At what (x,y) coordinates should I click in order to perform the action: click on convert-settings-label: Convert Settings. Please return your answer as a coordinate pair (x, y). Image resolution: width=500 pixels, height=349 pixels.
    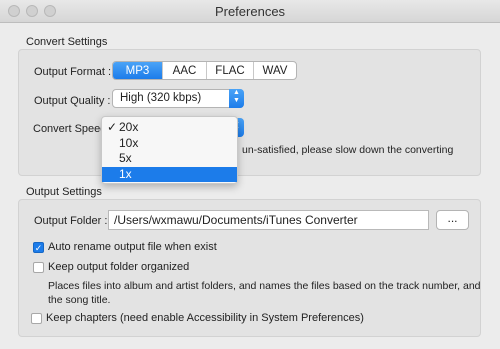
    Looking at the image, I should click on (67, 42).